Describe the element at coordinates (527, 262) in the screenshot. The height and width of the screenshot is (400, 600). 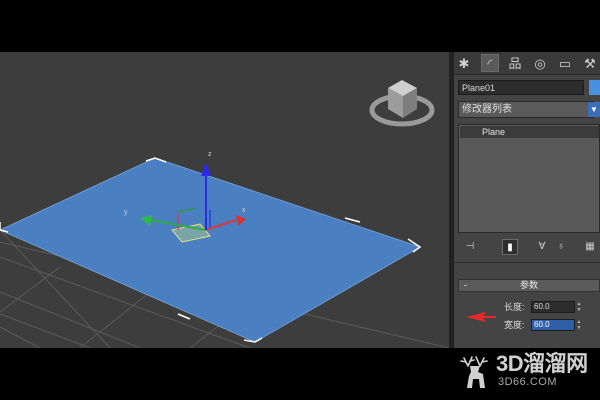
I see `panel-separator` at that location.